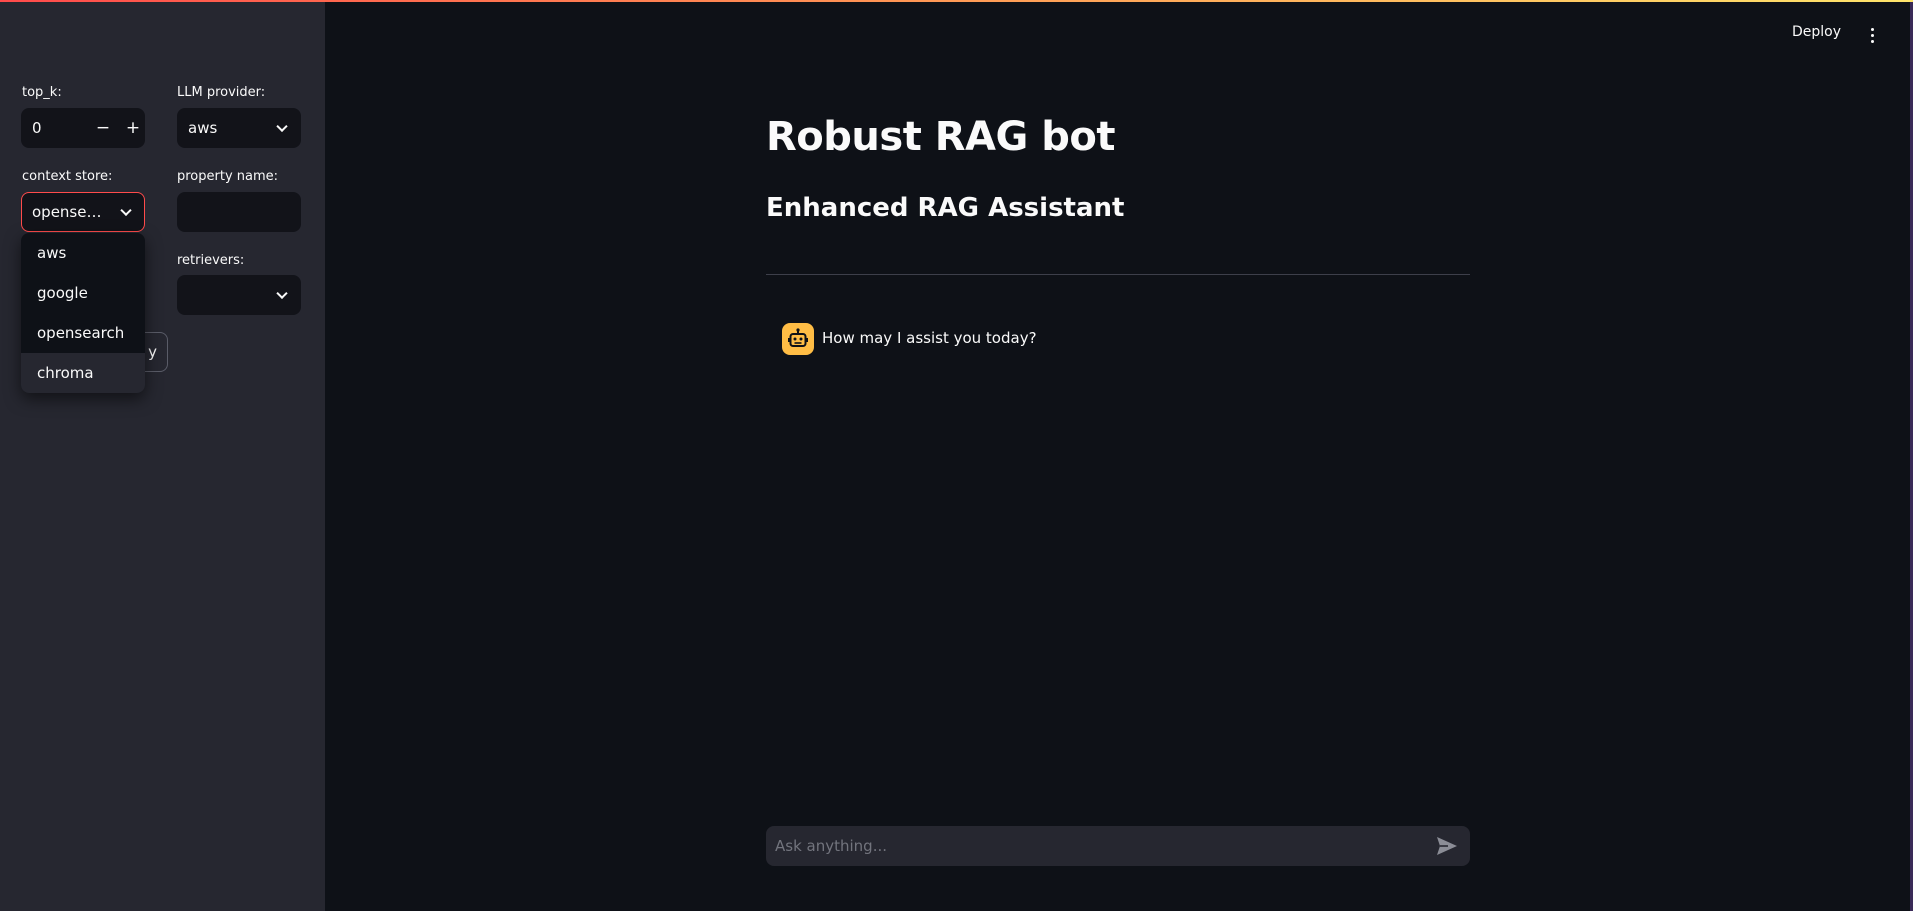  Describe the element at coordinates (83, 373) in the screenshot. I see `dropdown-option-chroma: chroma` at that location.